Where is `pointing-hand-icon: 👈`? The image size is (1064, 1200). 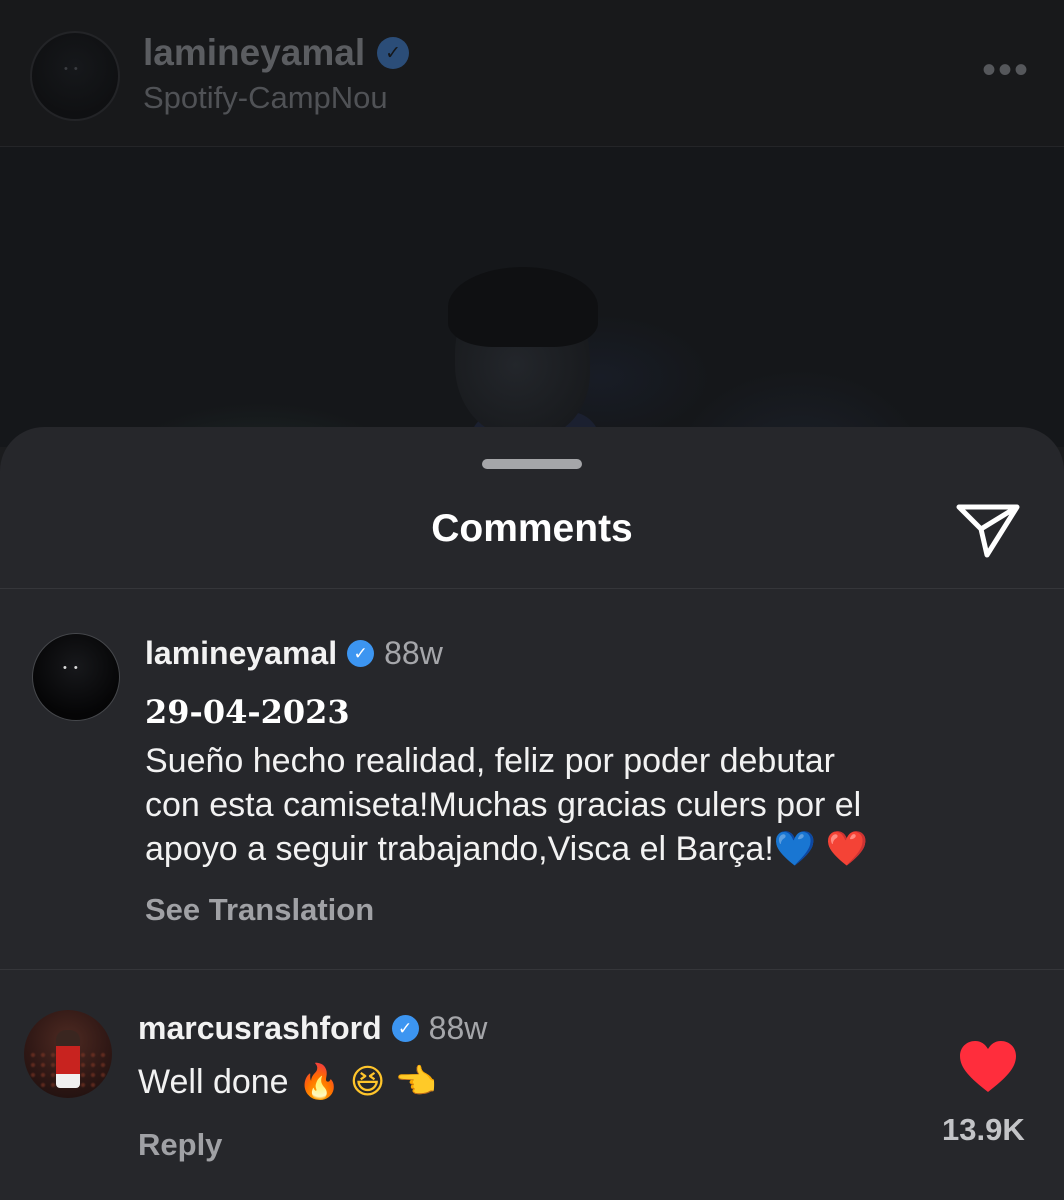 pointing-hand-icon: 👈 is located at coordinates (416, 1082).